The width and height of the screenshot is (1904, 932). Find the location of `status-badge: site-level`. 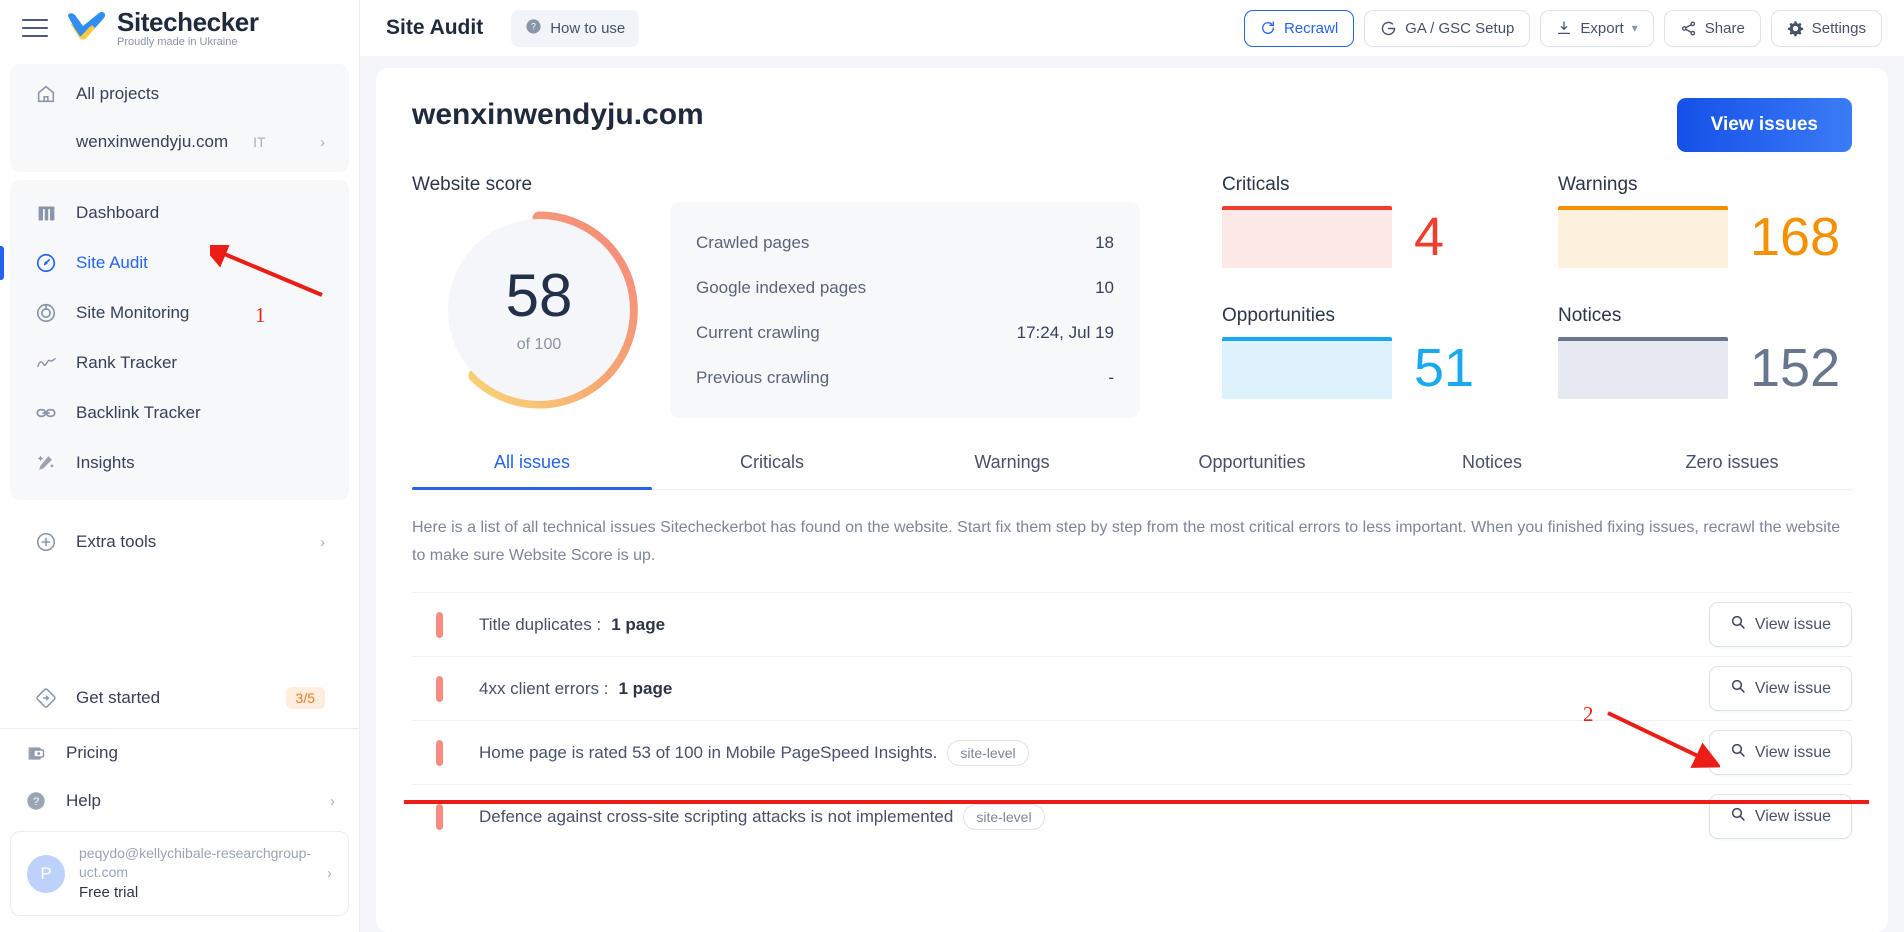

status-badge: site-level is located at coordinates (988, 752).